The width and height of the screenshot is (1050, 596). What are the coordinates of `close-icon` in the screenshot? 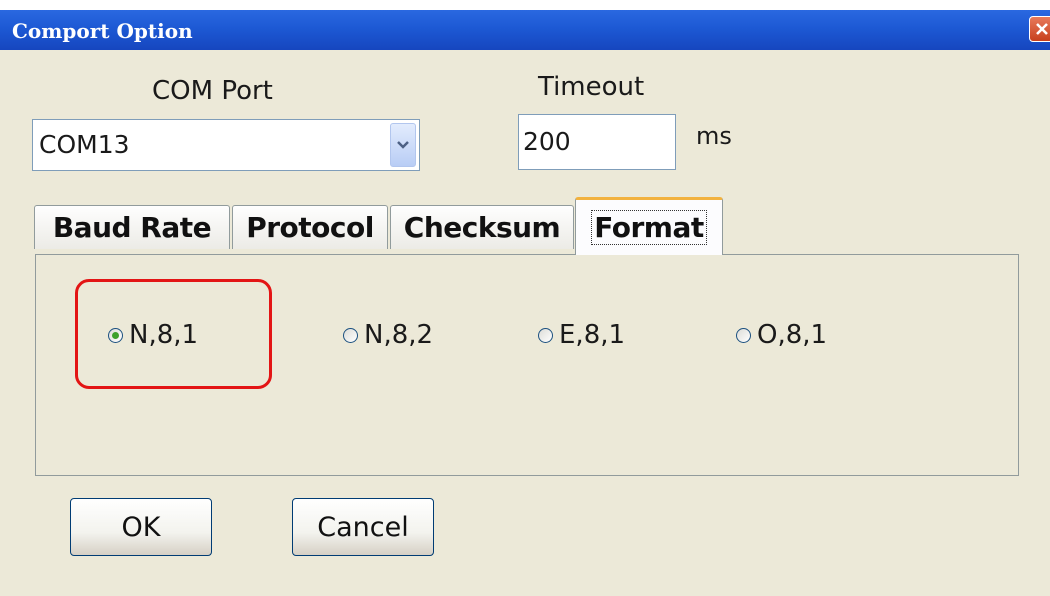 It's located at (1042, 29).